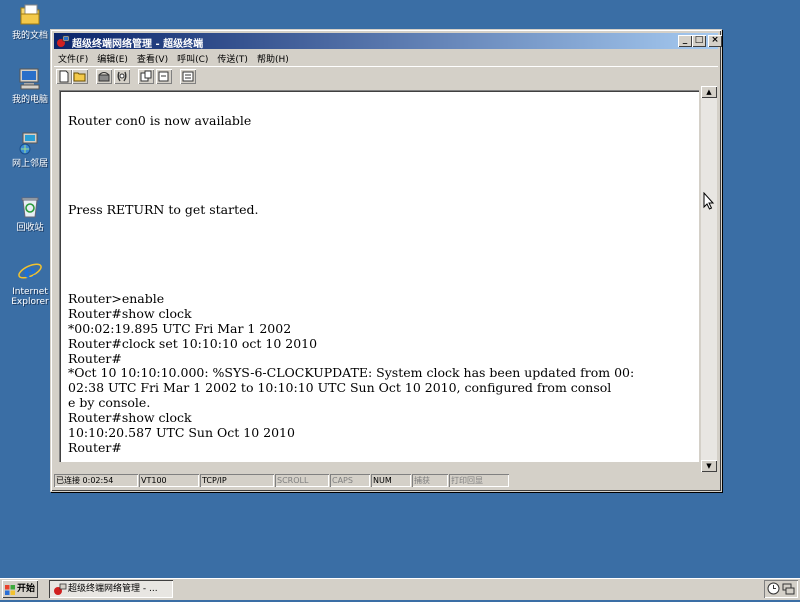 The height and width of the screenshot is (602, 800). Describe the element at coordinates (430, 480) in the screenshot. I see `status-capture: 捕获` at that location.